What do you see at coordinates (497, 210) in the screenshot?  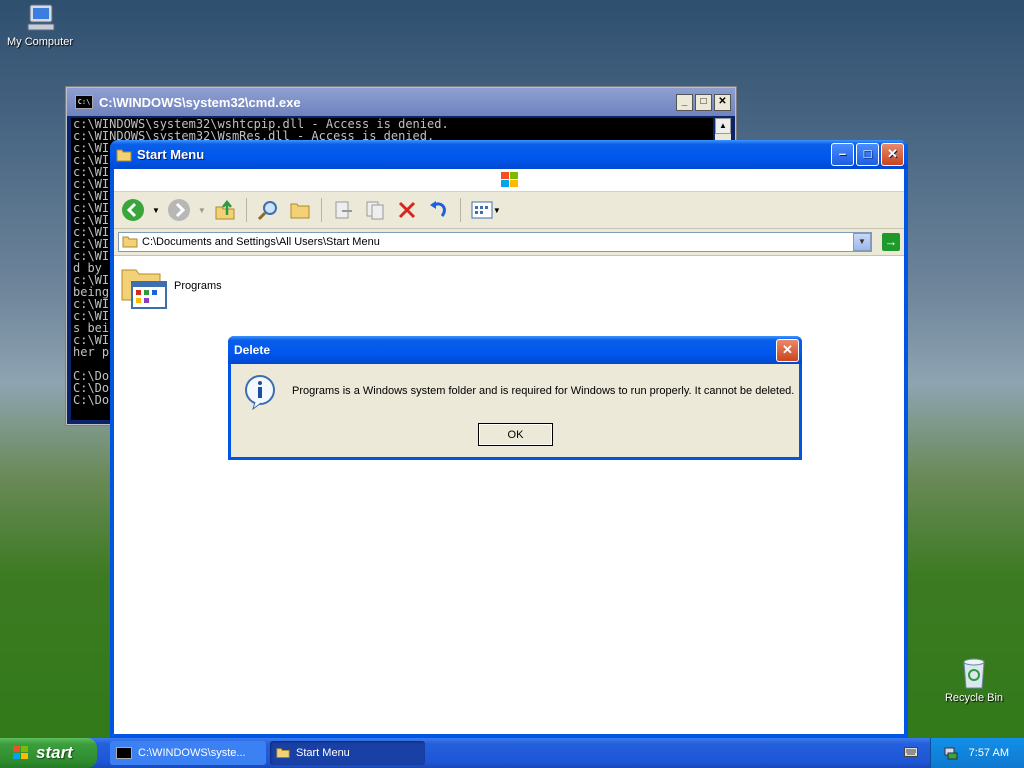 I see `views-dropdown-icon: ▼` at bounding box center [497, 210].